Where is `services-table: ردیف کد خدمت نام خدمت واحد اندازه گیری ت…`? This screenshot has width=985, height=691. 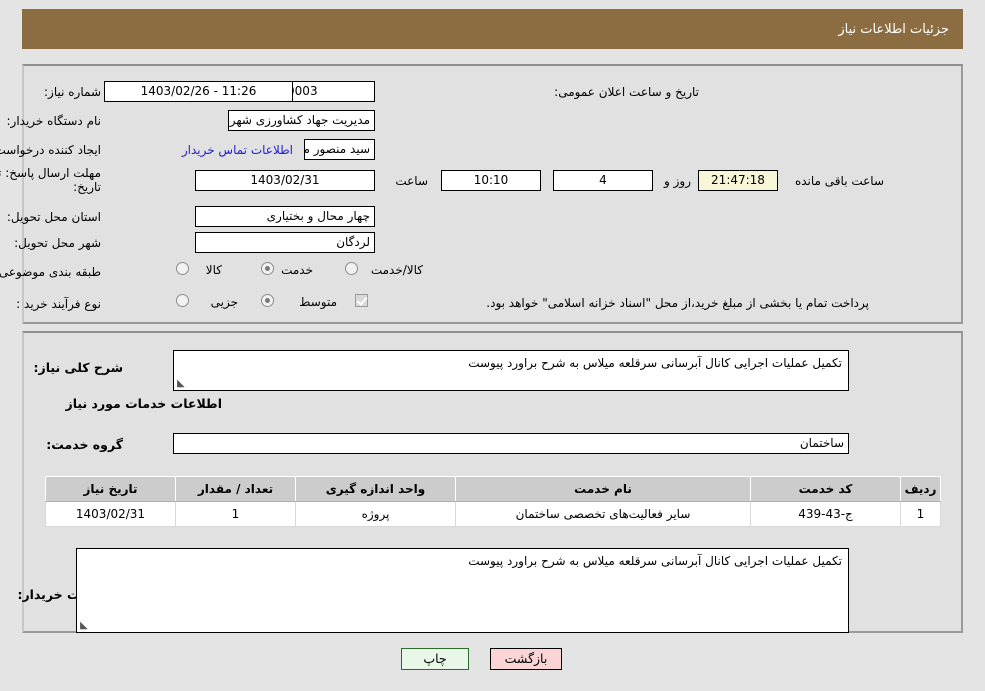
services-table: ردیف کد خدمت نام خدمت واحد اندازه گیری ت… is located at coordinates (493, 501).